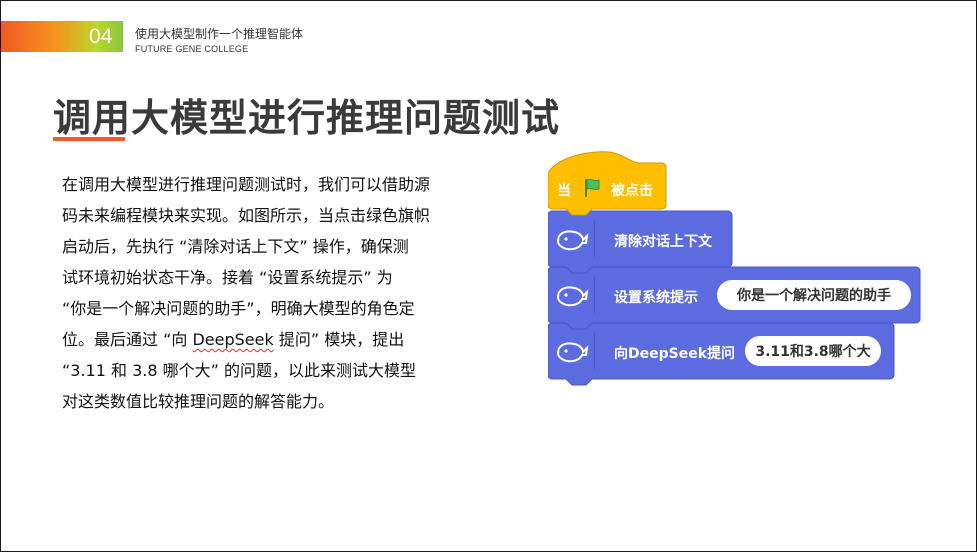 The image size is (977, 552). Describe the element at coordinates (564, 191) in the screenshot. I see `hat-when-label: 当` at that location.